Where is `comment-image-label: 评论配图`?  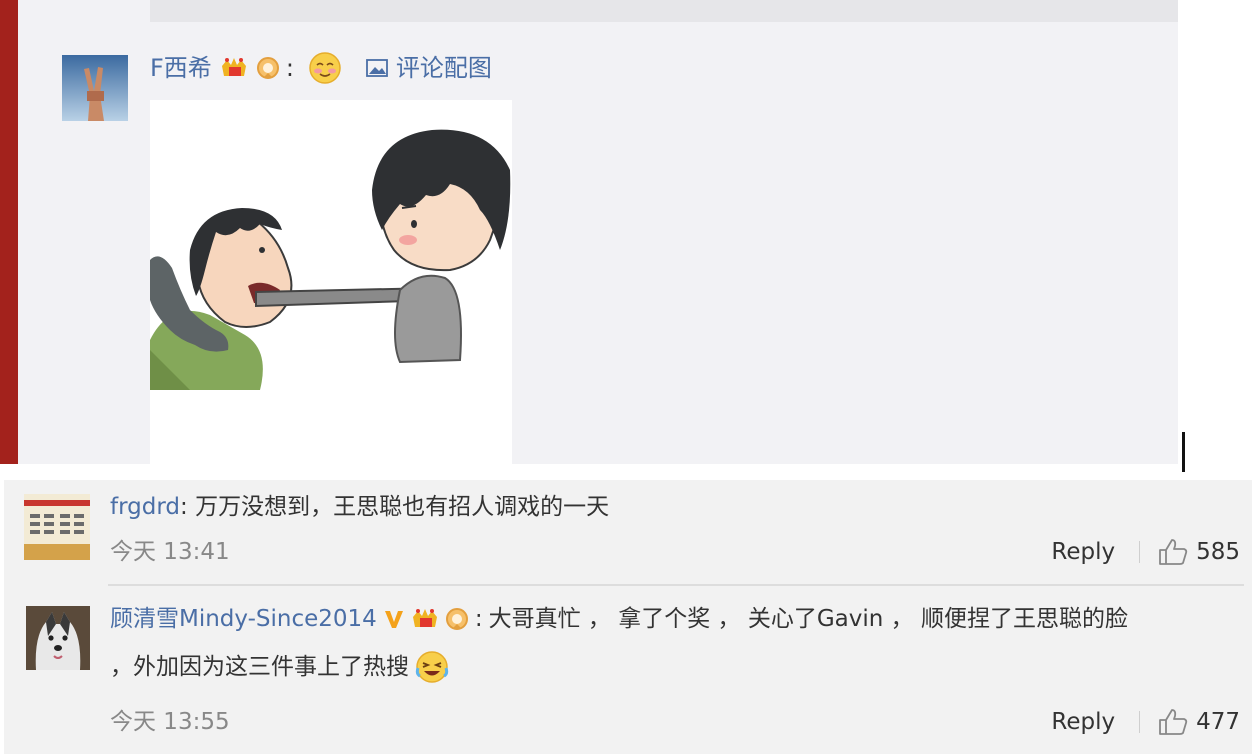
comment-image-label: 评论配图 is located at coordinates (443, 68).